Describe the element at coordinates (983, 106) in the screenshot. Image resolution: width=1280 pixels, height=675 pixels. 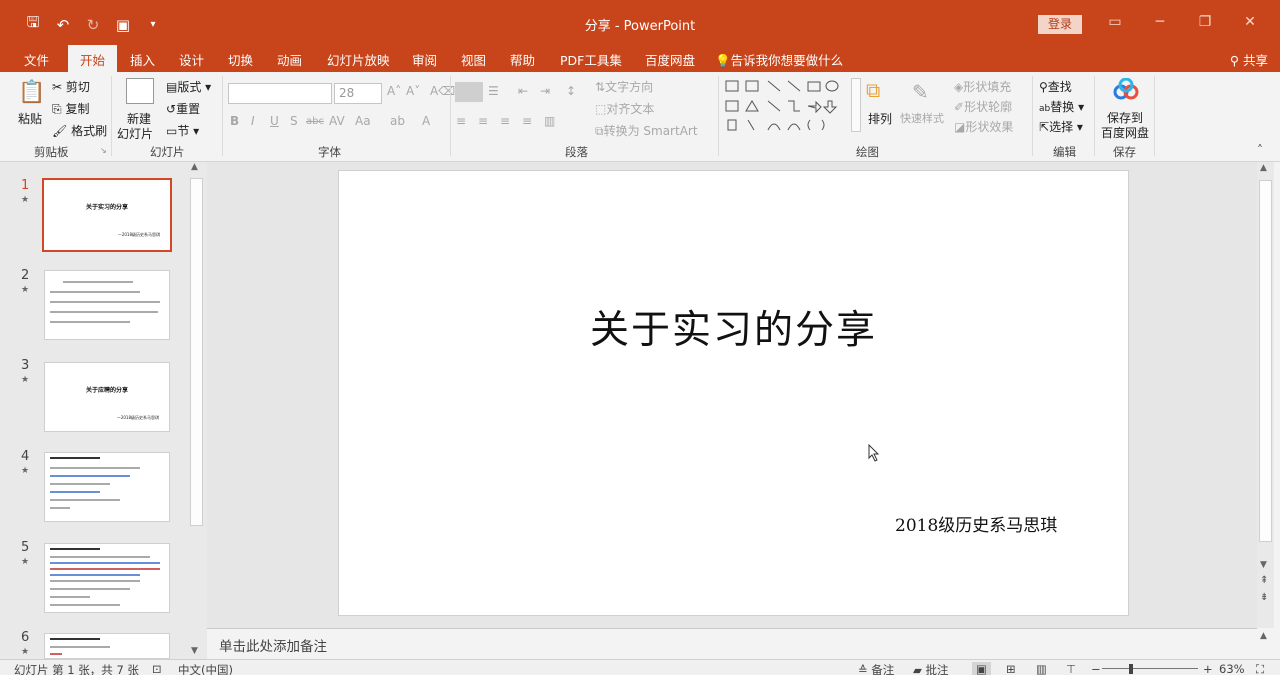
I see `shape-outline-button: ✐形状轮廓` at that location.